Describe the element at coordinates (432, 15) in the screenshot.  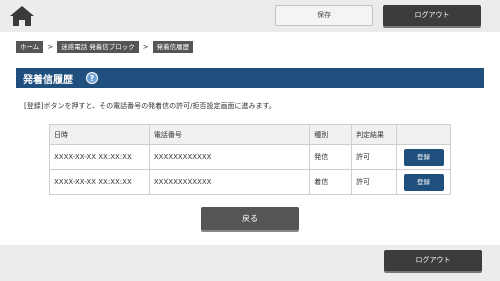
I see `logout-button: ログアウト` at that location.